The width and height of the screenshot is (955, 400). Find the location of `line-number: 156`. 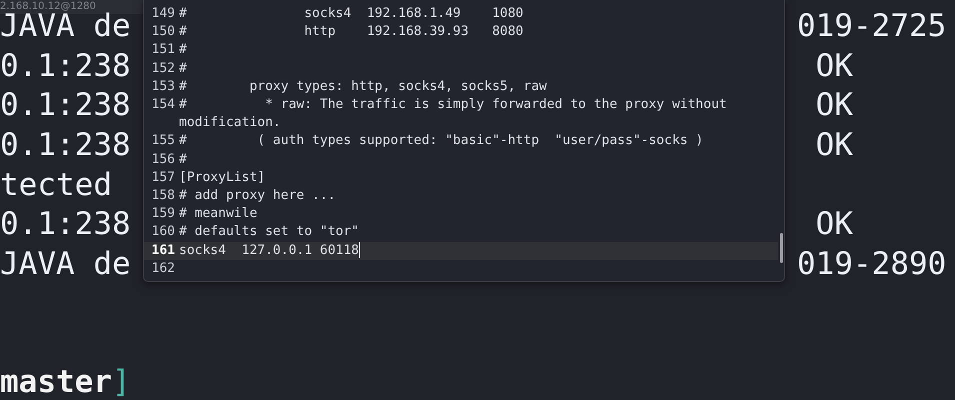

line-number: 156 is located at coordinates (162, 159).